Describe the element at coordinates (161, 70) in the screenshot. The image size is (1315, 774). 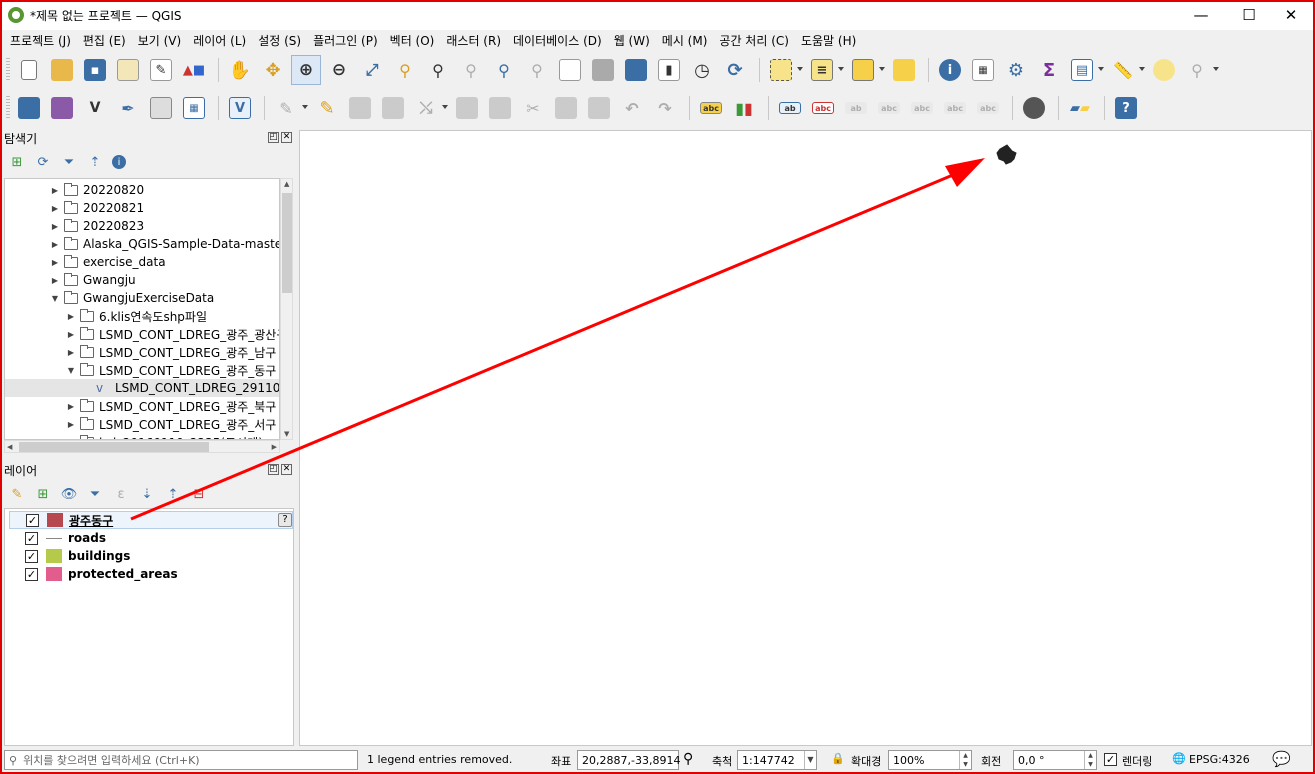
I see `layout-manager-button: ✎` at that location.